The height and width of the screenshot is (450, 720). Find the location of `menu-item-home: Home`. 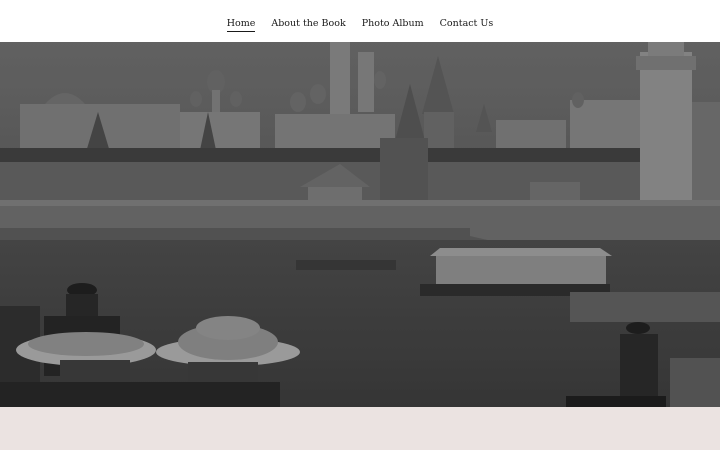

menu-item-home: Home is located at coordinates (241, 21).